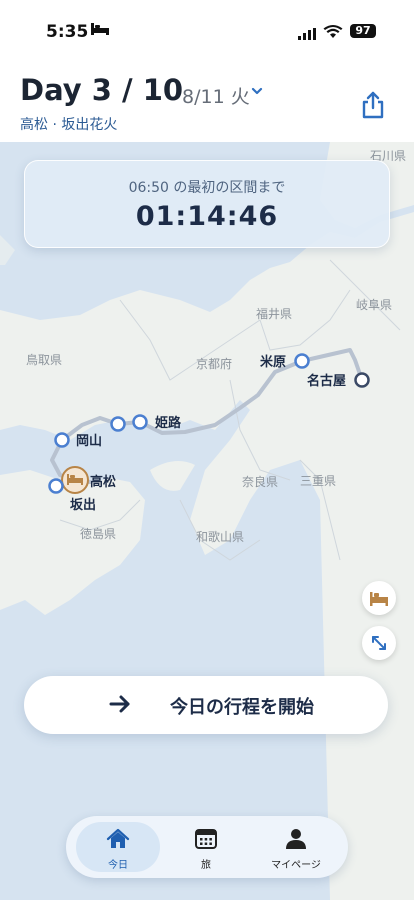  Describe the element at coordinates (102, 90) in the screenshot. I see `day-title: Day 3 / 10` at that location.